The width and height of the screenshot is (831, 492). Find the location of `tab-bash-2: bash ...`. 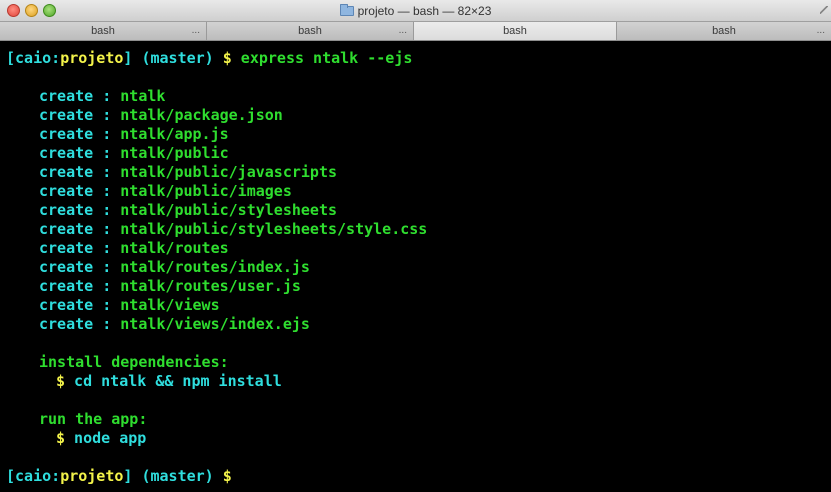

tab-bash-2: bash ... is located at coordinates (310, 31).